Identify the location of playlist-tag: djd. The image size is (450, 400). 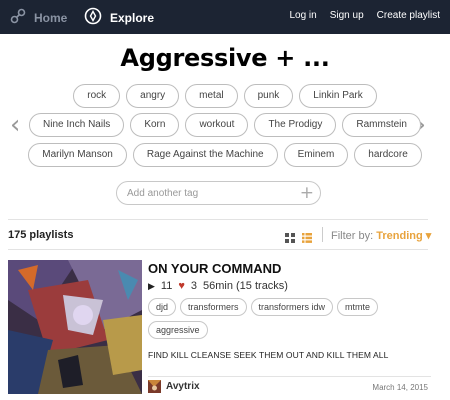
(162, 307).